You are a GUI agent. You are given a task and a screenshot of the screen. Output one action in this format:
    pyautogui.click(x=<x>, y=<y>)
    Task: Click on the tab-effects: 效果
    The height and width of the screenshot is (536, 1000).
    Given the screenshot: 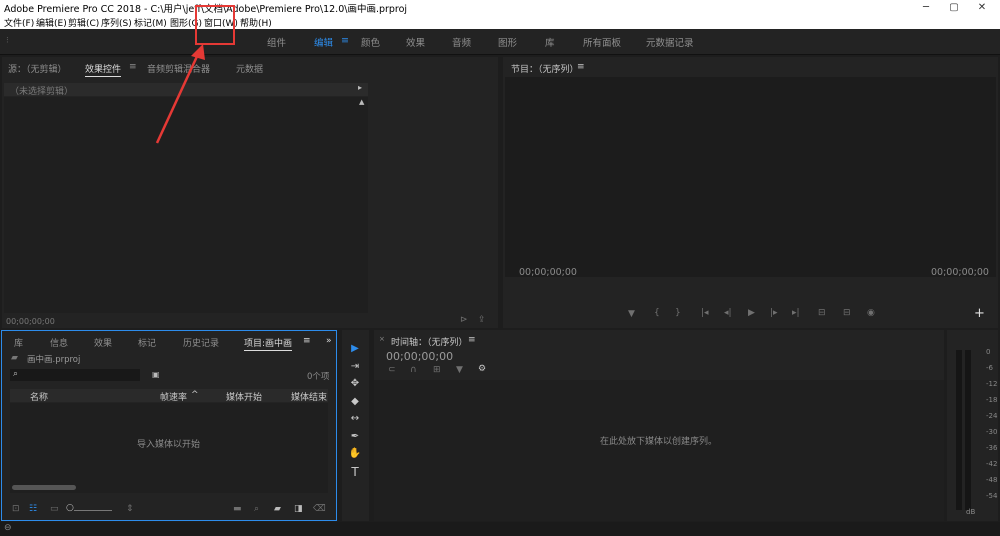 What is the action you would take?
    pyautogui.click(x=103, y=342)
    